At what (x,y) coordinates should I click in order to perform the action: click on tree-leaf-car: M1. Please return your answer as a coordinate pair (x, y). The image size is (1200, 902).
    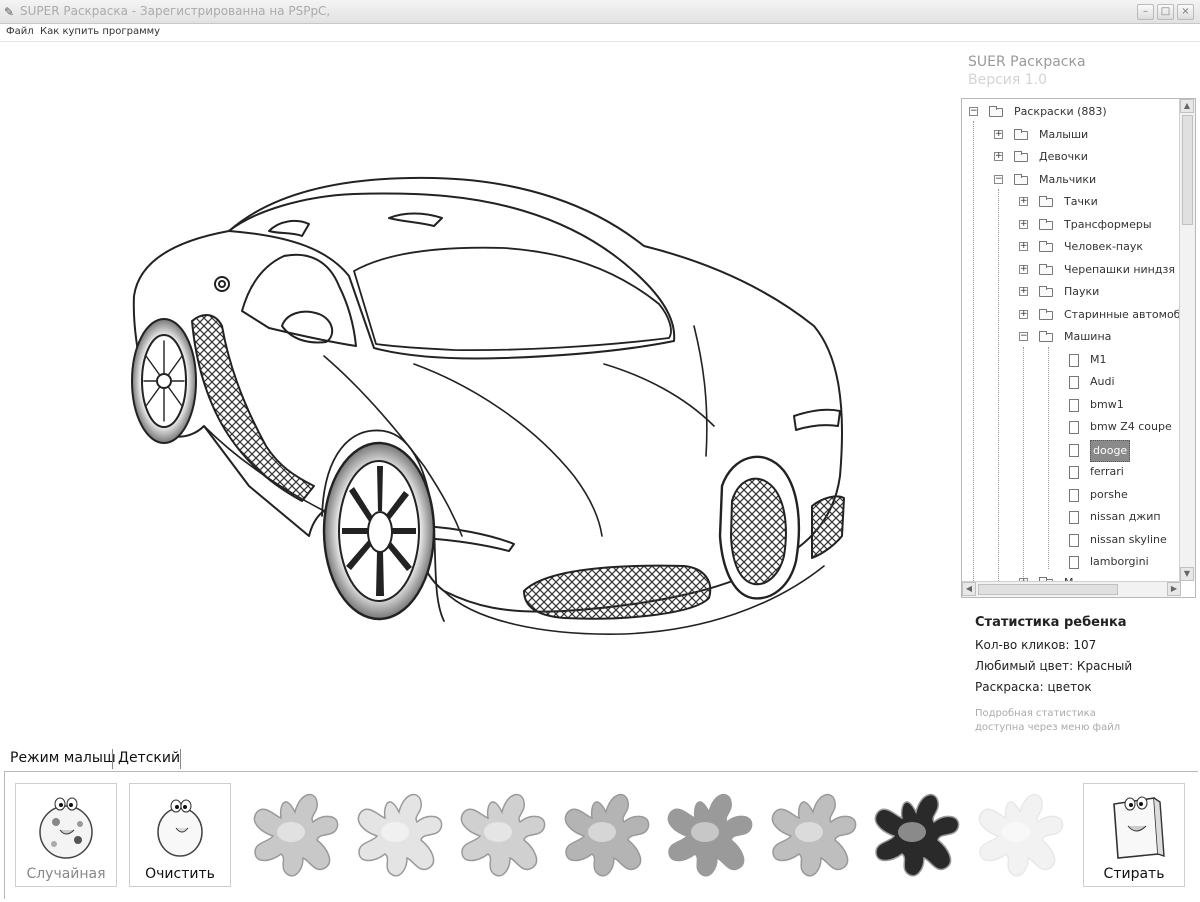
    Looking at the image, I should click on (1071, 360).